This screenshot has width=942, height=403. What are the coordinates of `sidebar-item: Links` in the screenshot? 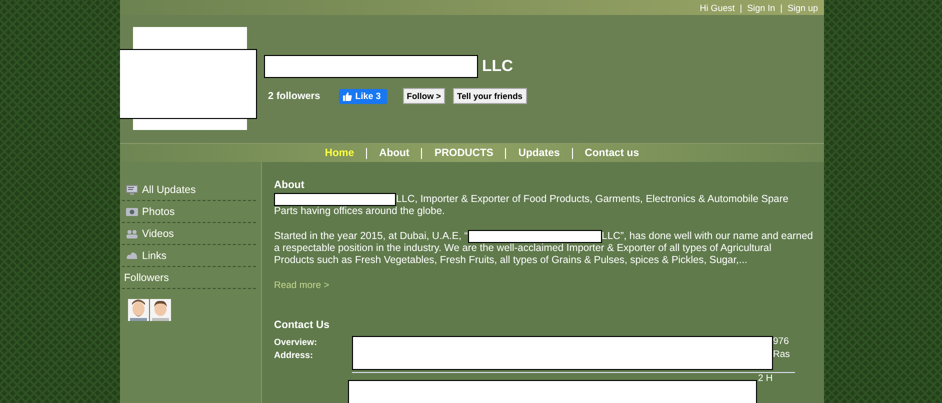 It's located at (189, 256).